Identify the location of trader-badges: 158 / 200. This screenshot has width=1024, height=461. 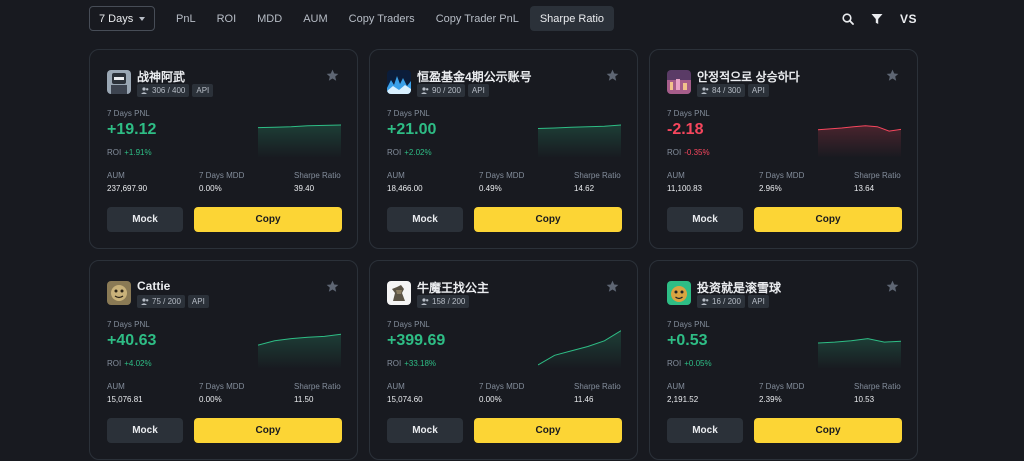
(443, 301).